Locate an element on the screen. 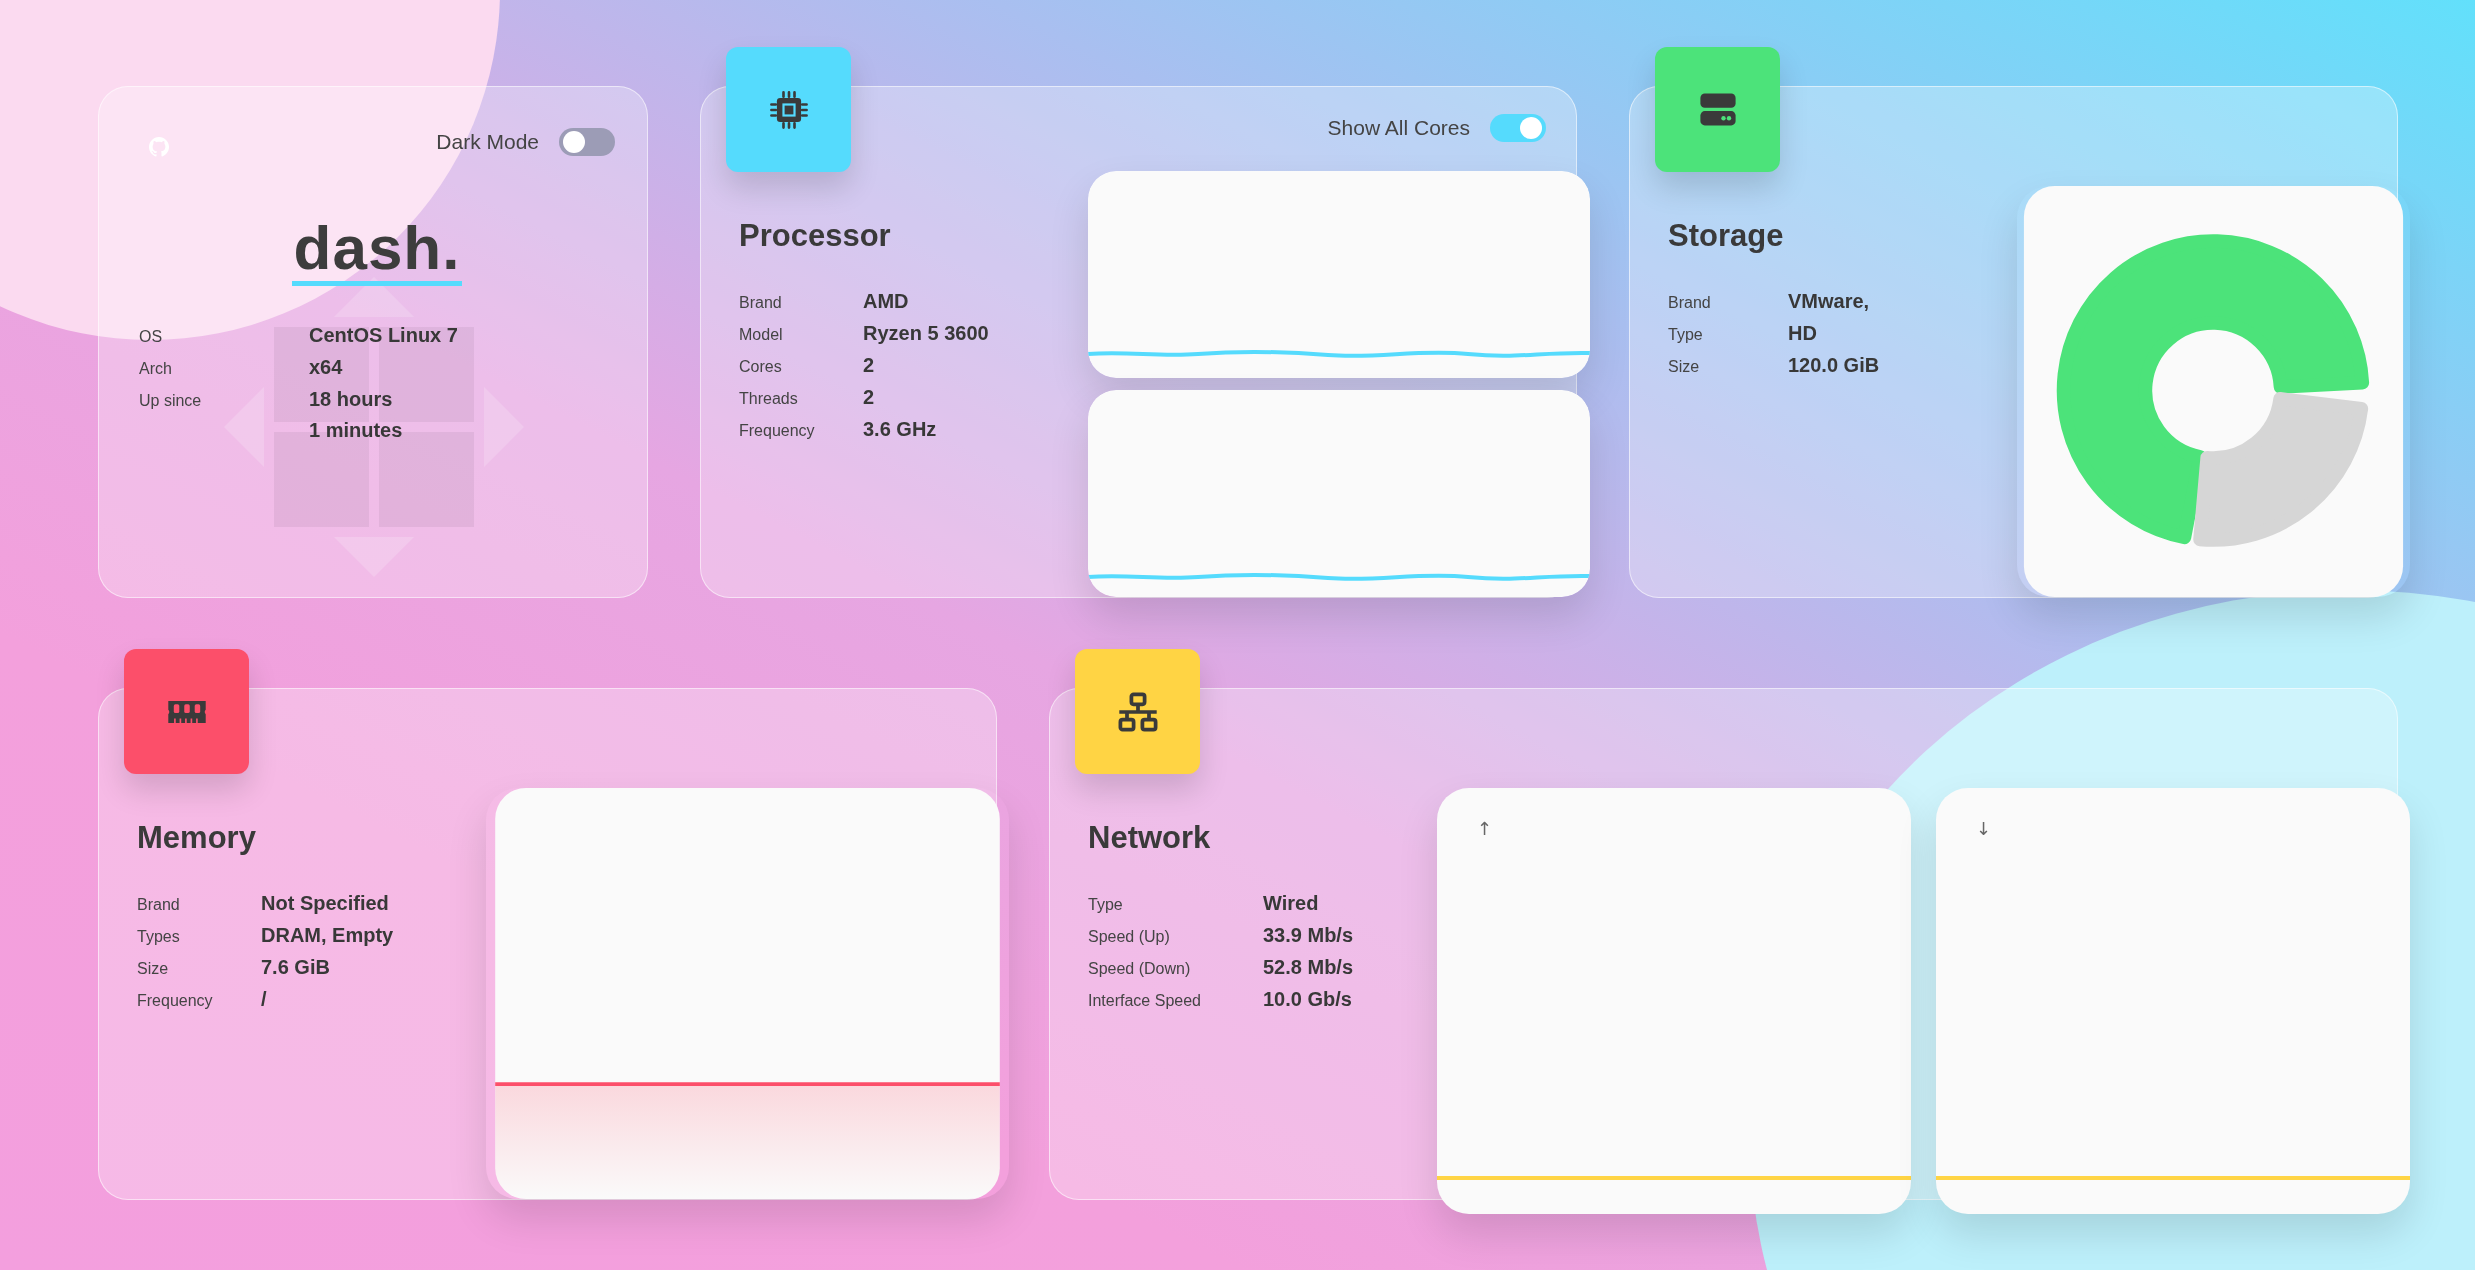 This screenshot has width=2475, height=1270. info-value: 52.8 Mb/s is located at coordinates (1309, 967).